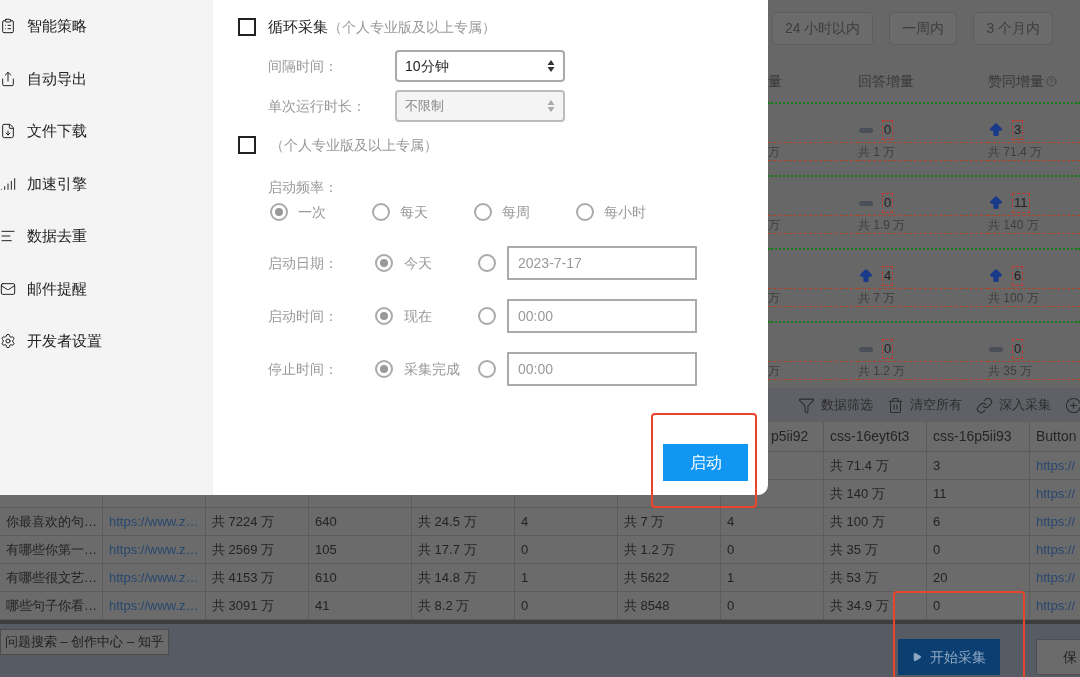 This screenshot has height=677, width=1080. What do you see at coordinates (949, 657) in the screenshot?
I see `start-collect-button: 开始采集` at bounding box center [949, 657].